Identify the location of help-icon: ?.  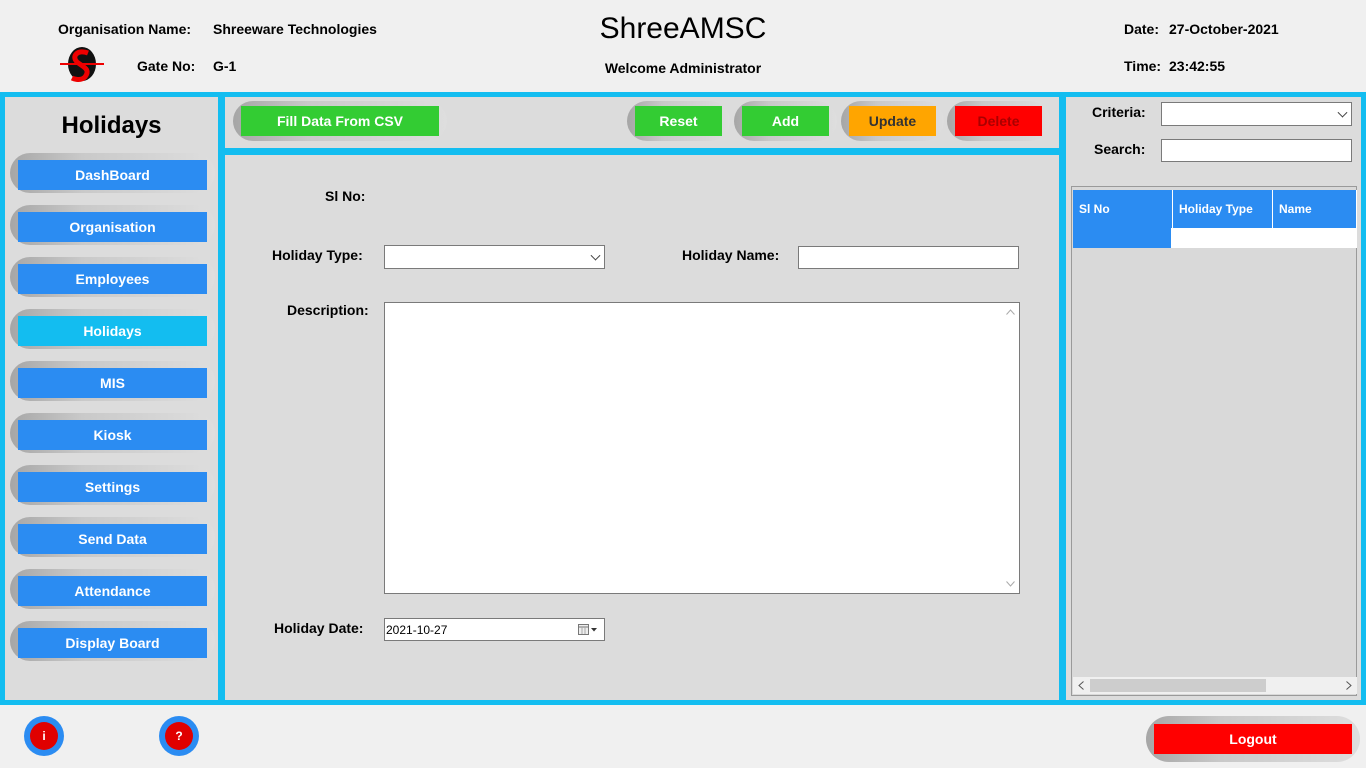
(179, 736).